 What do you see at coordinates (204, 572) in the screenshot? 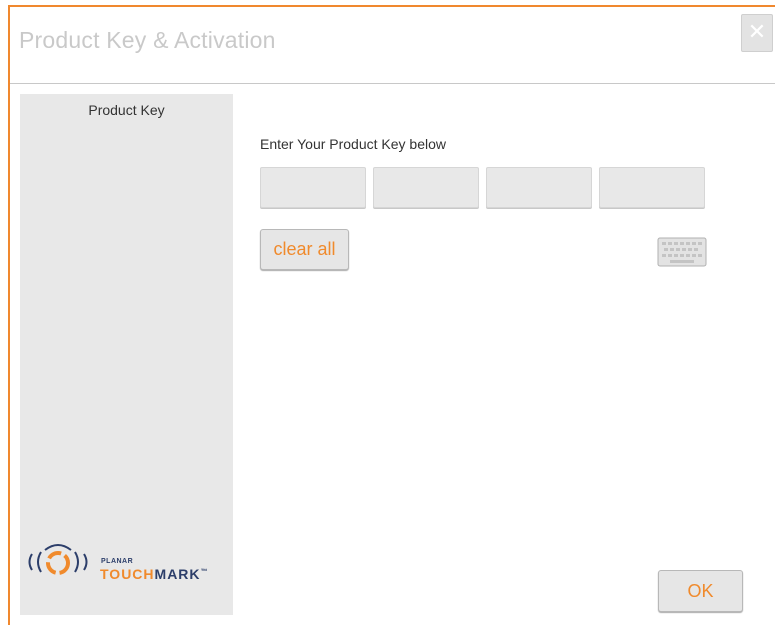
I see `logo-trademark: ™` at bounding box center [204, 572].